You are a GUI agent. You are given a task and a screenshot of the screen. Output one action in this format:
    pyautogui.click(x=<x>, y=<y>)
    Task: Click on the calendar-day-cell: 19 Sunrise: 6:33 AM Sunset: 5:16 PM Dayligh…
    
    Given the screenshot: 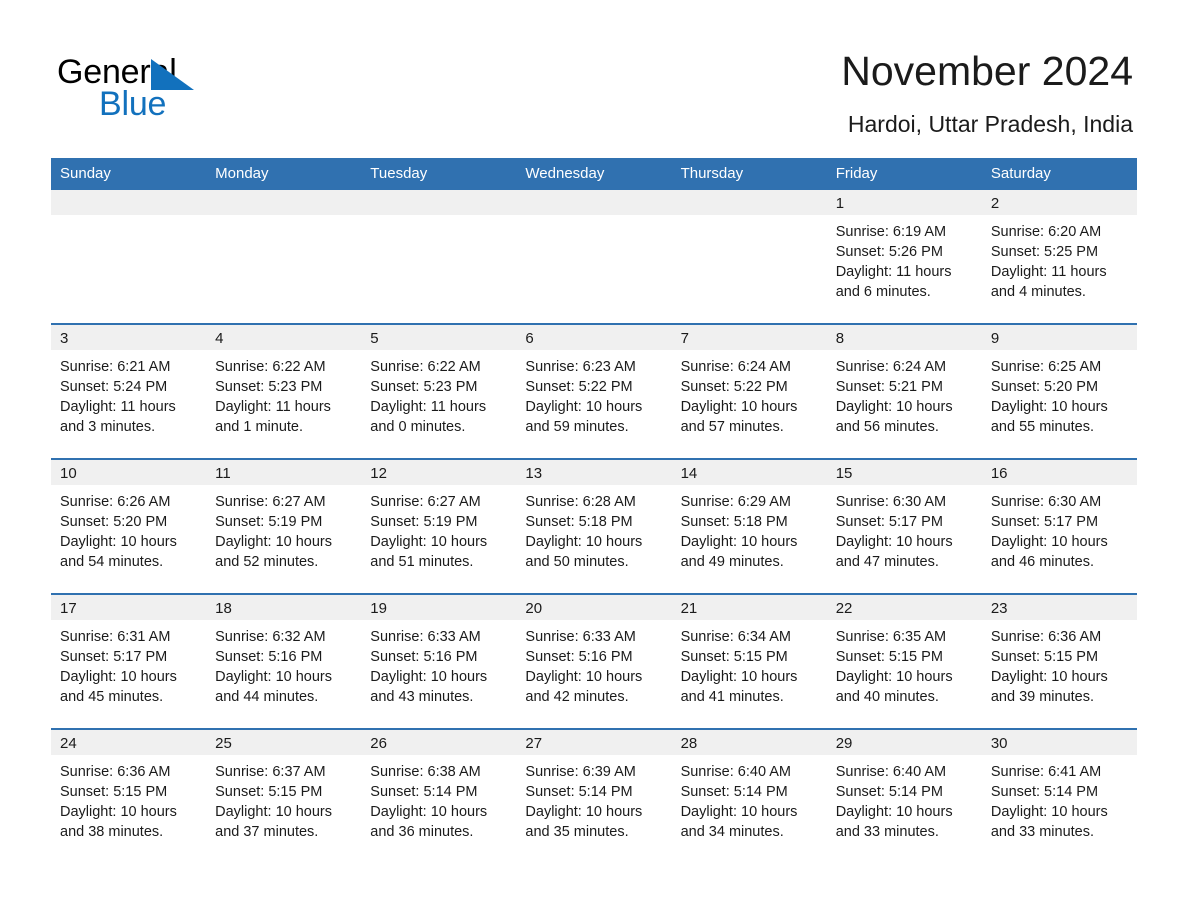 What is the action you would take?
    pyautogui.click(x=439, y=661)
    